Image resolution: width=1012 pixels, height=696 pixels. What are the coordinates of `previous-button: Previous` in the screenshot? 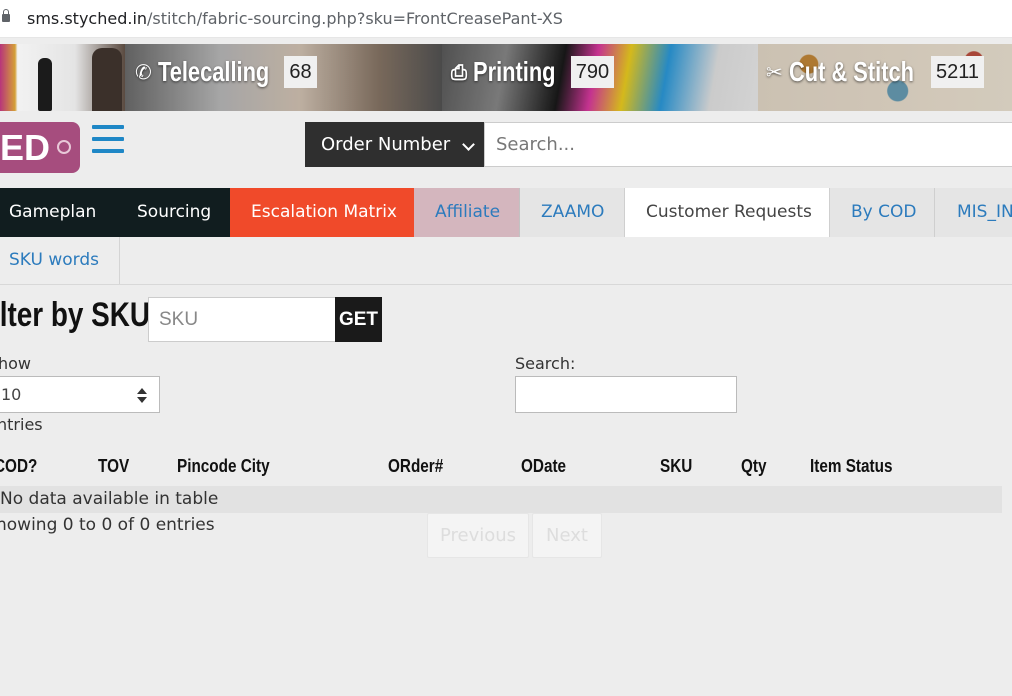 It's located at (478, 535).